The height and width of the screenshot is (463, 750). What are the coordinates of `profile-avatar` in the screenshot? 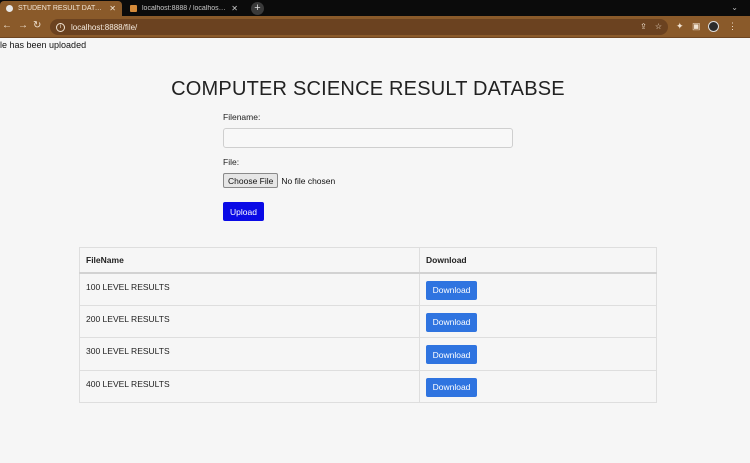 It's located at (713, 26).